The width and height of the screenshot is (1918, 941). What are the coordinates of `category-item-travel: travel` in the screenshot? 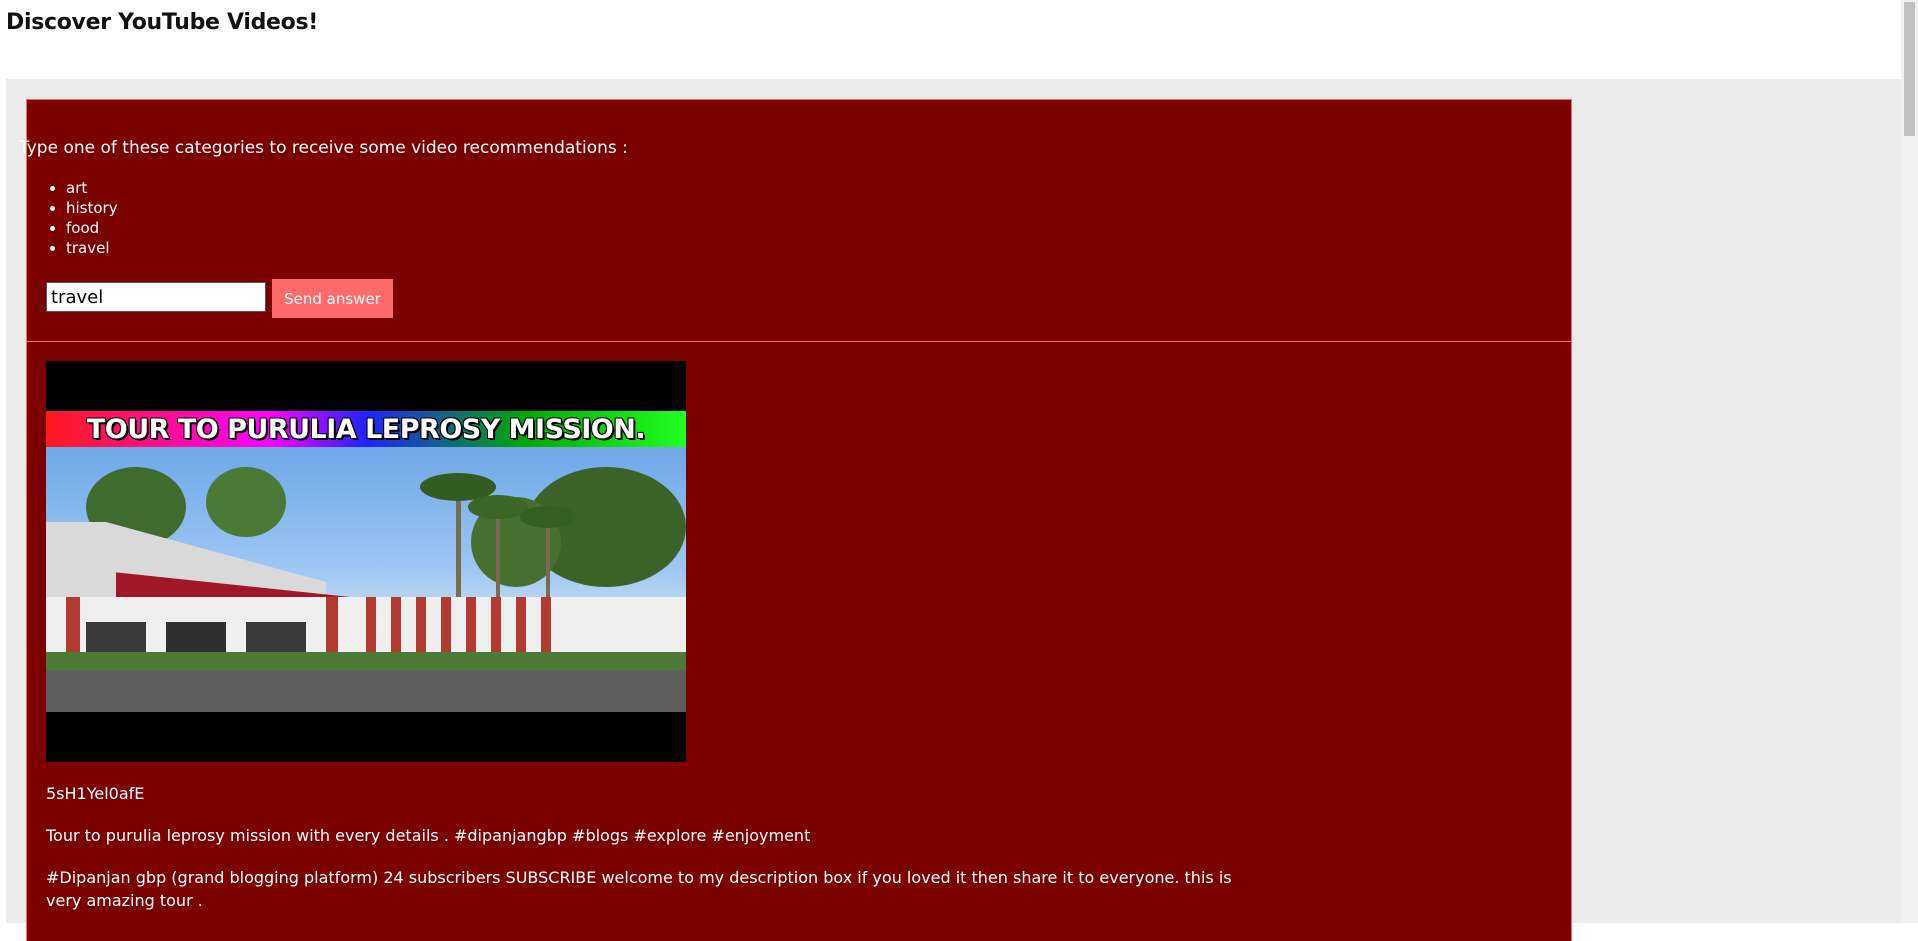 It's located at (92, 248).